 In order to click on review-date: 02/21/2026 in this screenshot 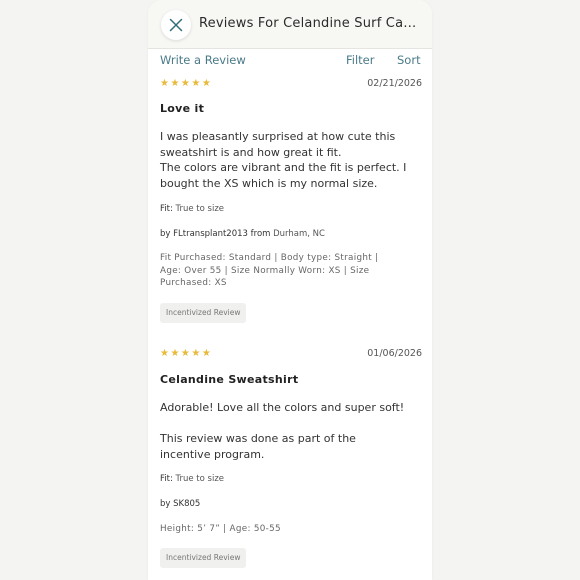, I will do `click(394, 83)`.